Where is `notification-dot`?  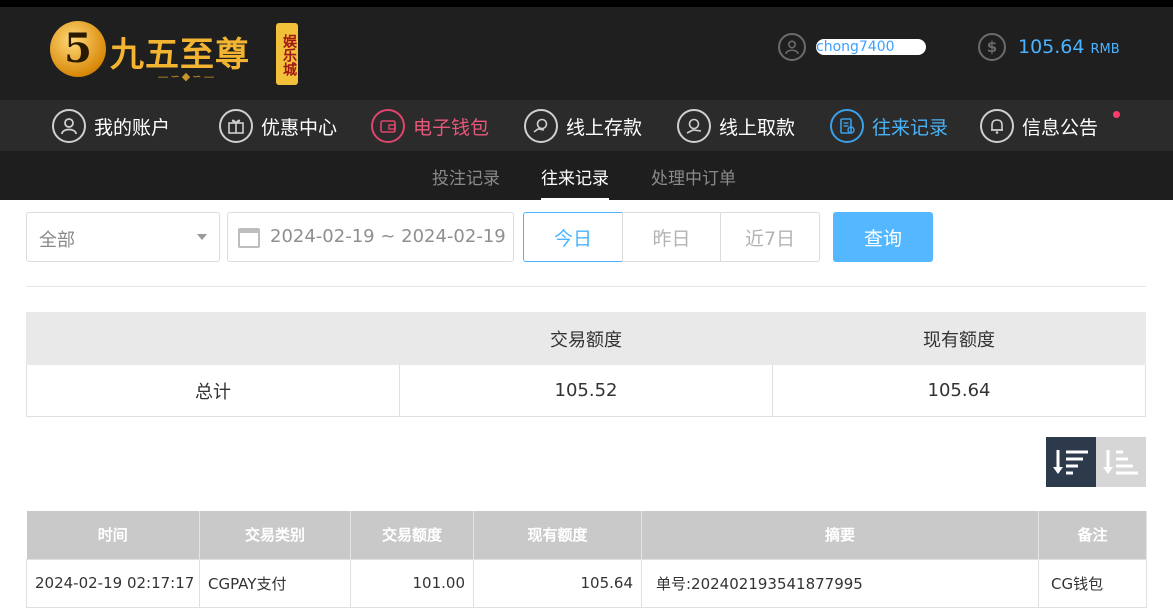 notification-dot is located at coordinates (1116, 114).